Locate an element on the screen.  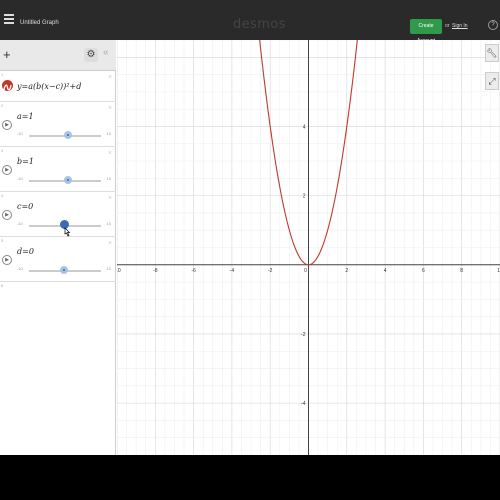
sign-in-link: Sign In is located at coordinates (460, 26).